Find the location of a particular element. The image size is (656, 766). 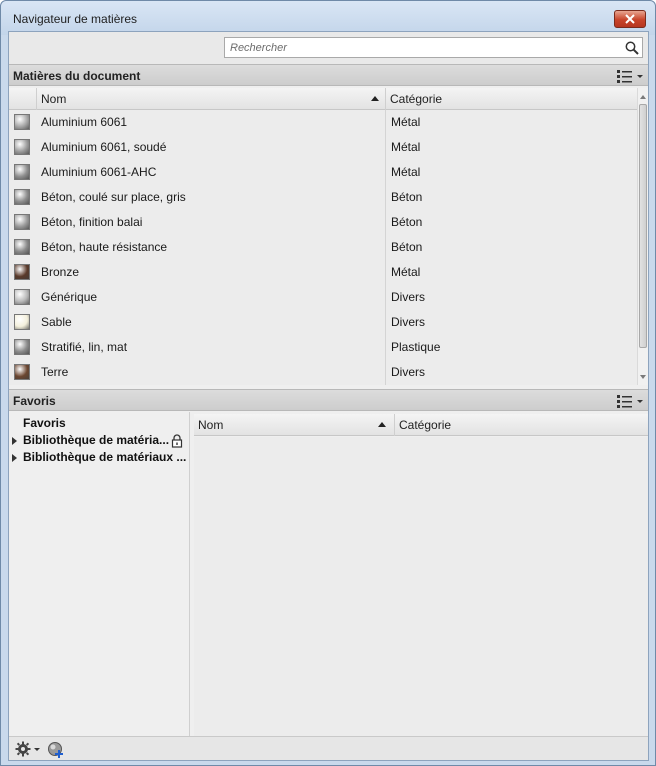

favorites-table-header: Nom Catégorie is located at coordinates (421, 425).